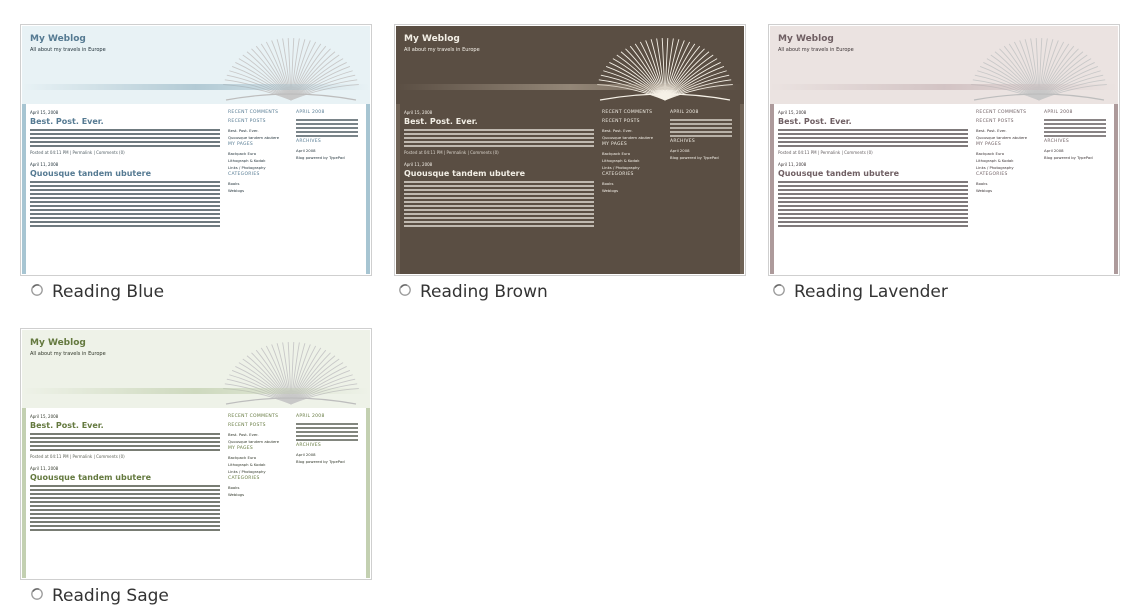 The image size is (1130, 614). I want to click on theme-label: Reading Blue, so click(108, 292).